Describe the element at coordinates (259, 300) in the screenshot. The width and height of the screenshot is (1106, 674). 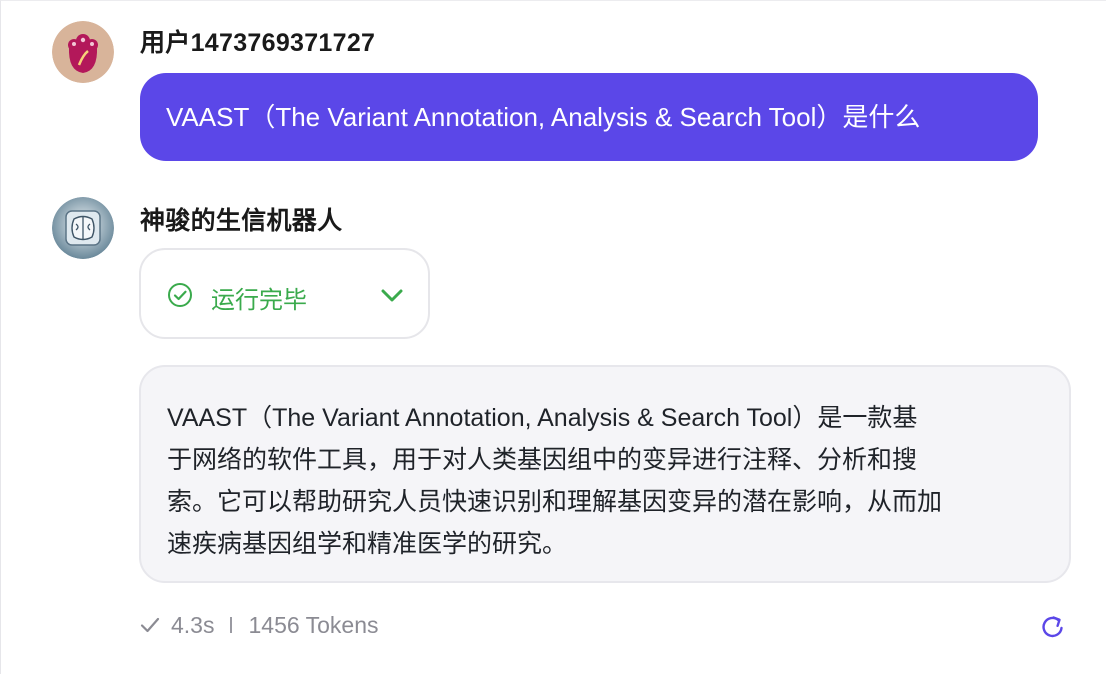
I see `run-status-label: 运行完毕` at that location.